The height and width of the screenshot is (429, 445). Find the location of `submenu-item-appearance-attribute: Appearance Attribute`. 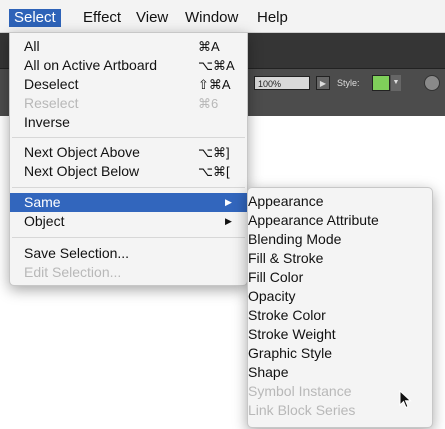

submenu-item-appearance-attribute: Appearance Attribute is located at coordinates (340, 220).